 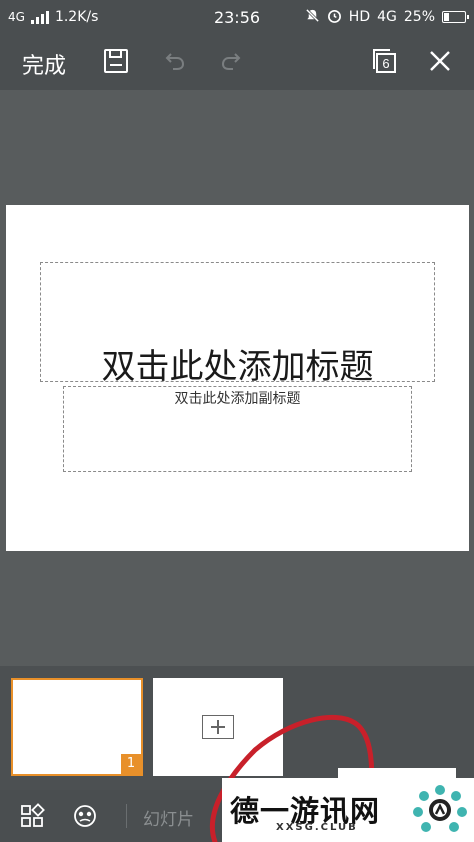 What do you see at coordinates (312, 17) in the screenshot?
I see `mute-icon` at bounding box center [312, 17].